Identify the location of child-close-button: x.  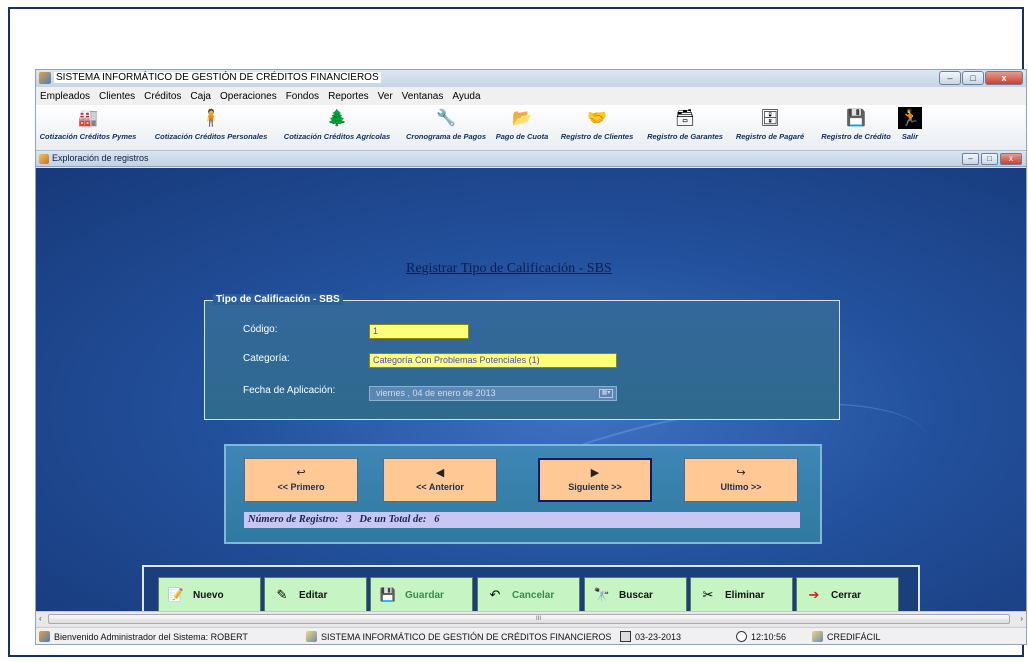
(1011, 159).